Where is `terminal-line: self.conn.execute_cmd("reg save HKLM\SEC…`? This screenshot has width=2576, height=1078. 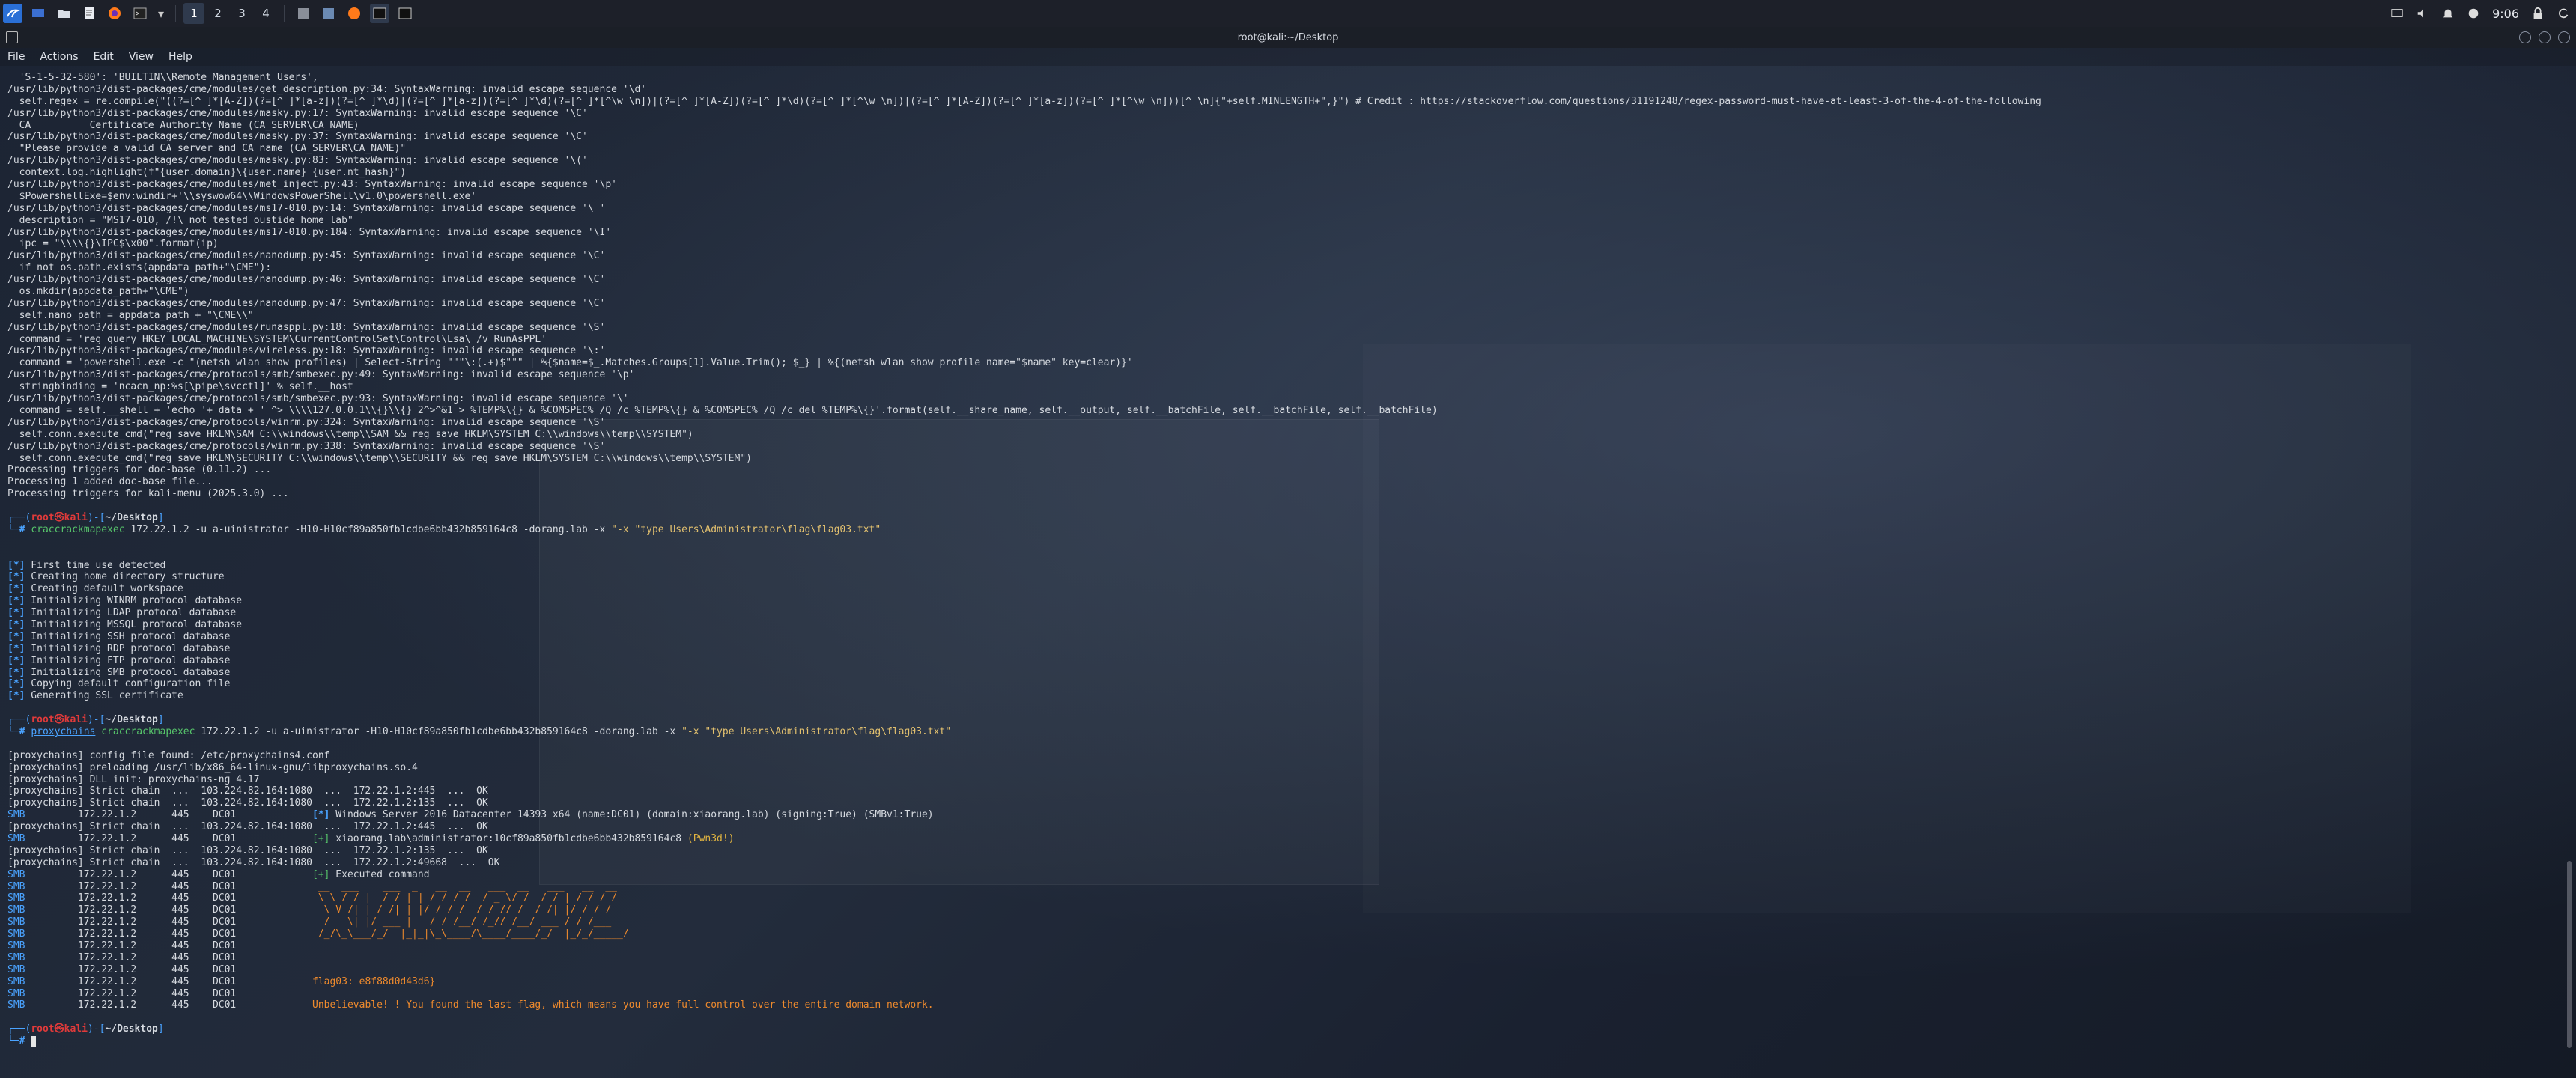 terminal-line: self.conn.execute_cmd("reg save HKLM\SEC… is located at coordinates (1288, 459).